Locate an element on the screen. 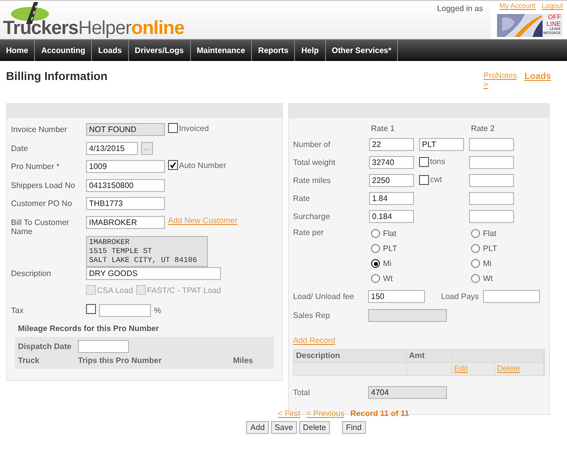 This screenshot has width=567, height=450. checkbox-label: FAST/C - TPAT Load is located at coordinates (184, 290).